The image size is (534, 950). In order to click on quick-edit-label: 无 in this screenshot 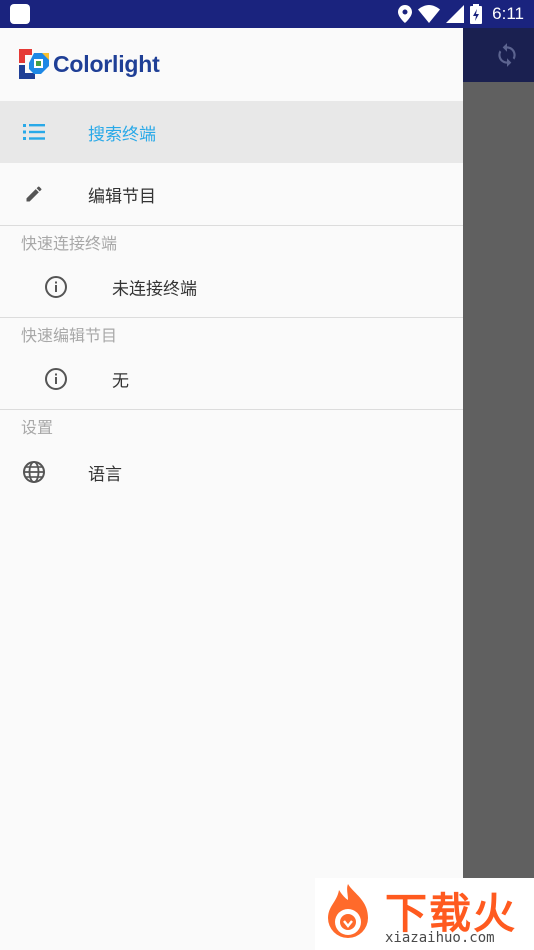, I will do `click(120, 381)`.